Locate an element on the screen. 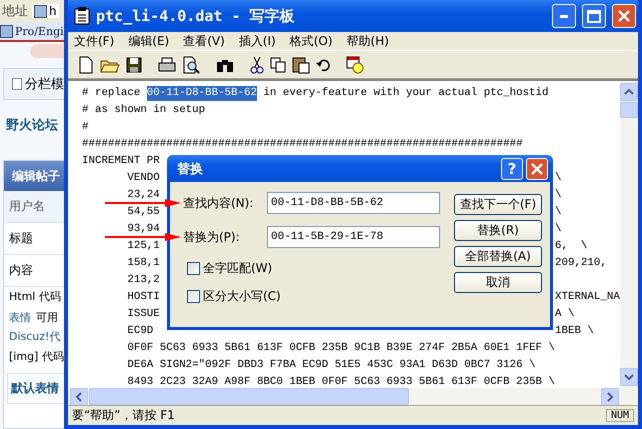  document-text: XTERNAL_NA is located at coordinates (587, 297).